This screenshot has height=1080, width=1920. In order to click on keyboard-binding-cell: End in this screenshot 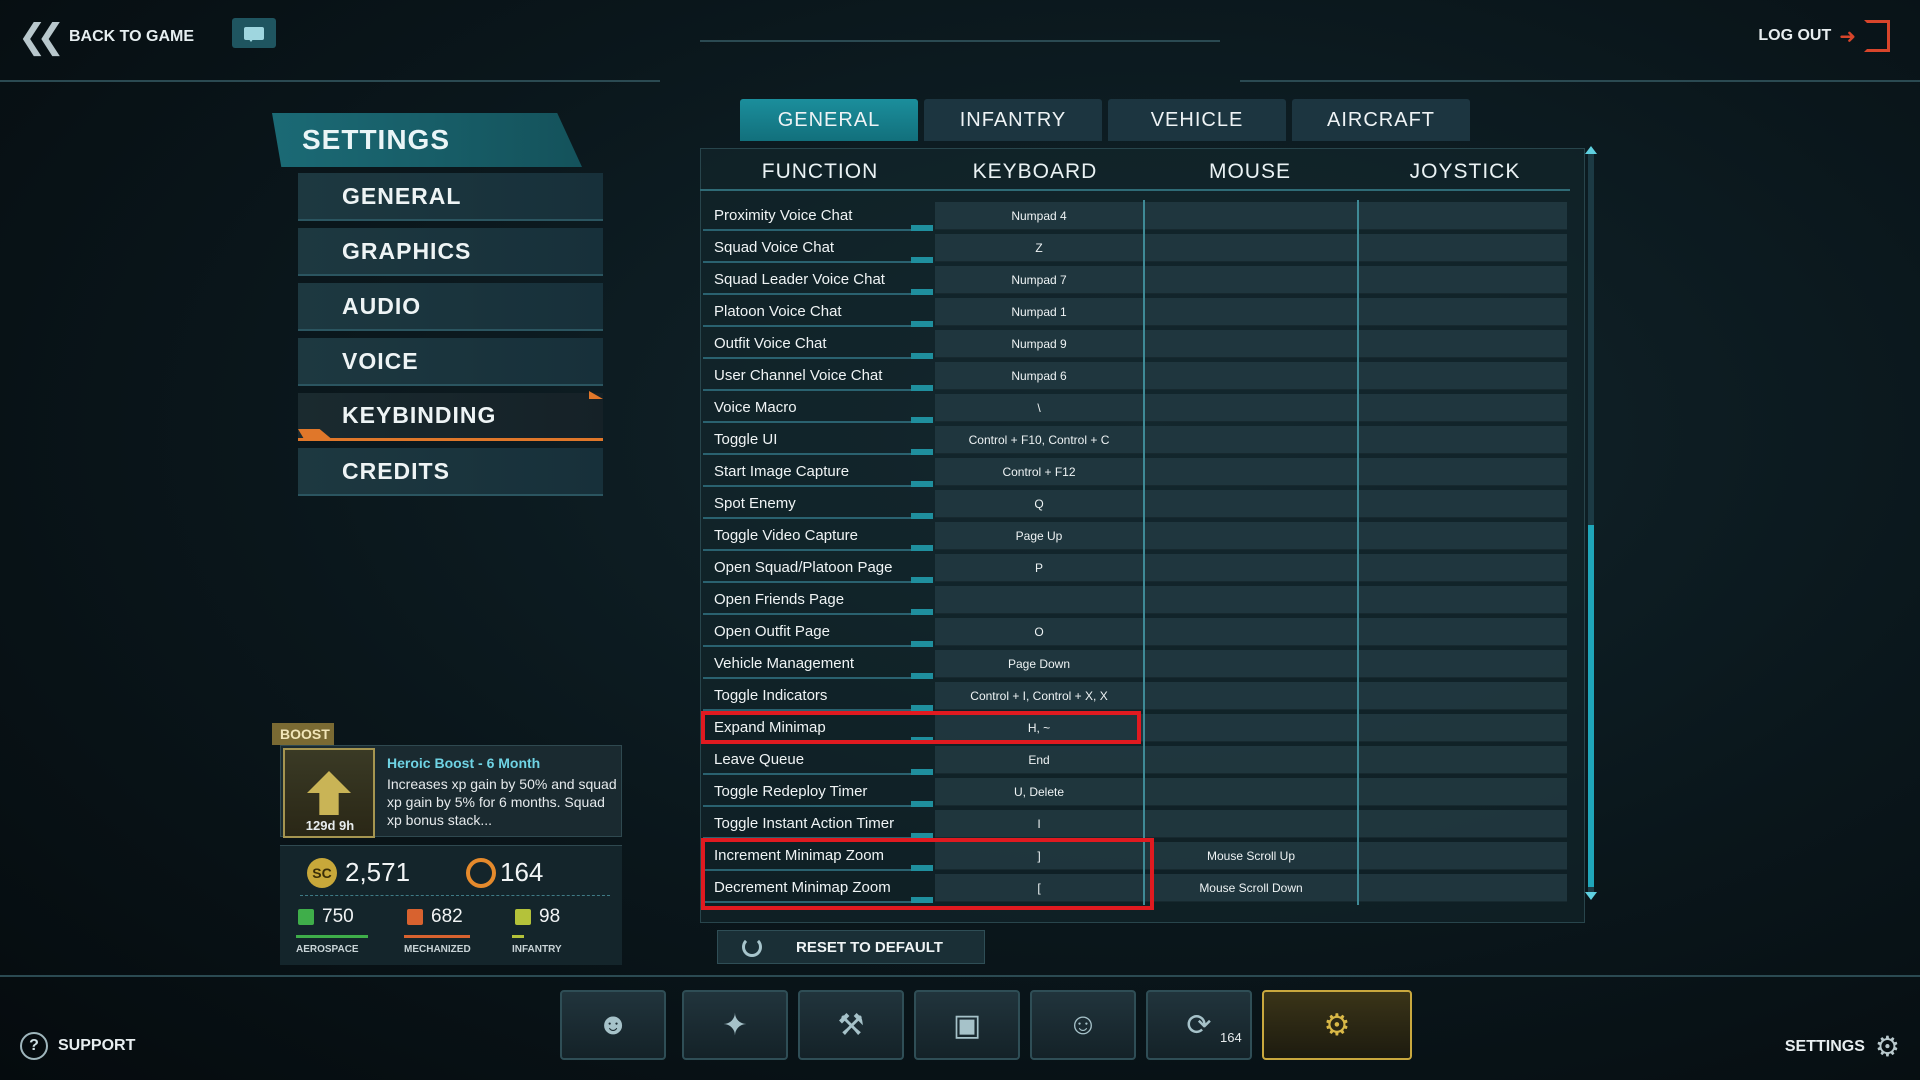, I will do `click(1039, 760)`.